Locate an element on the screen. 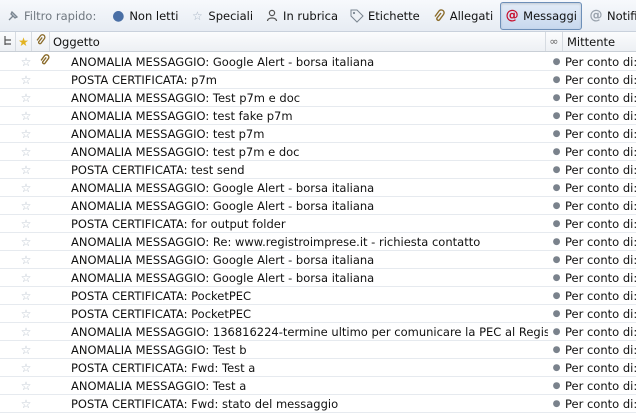  message-subject: ANOMALIA MESSAGGIO: test p7m is located at coordinates (168, 133).